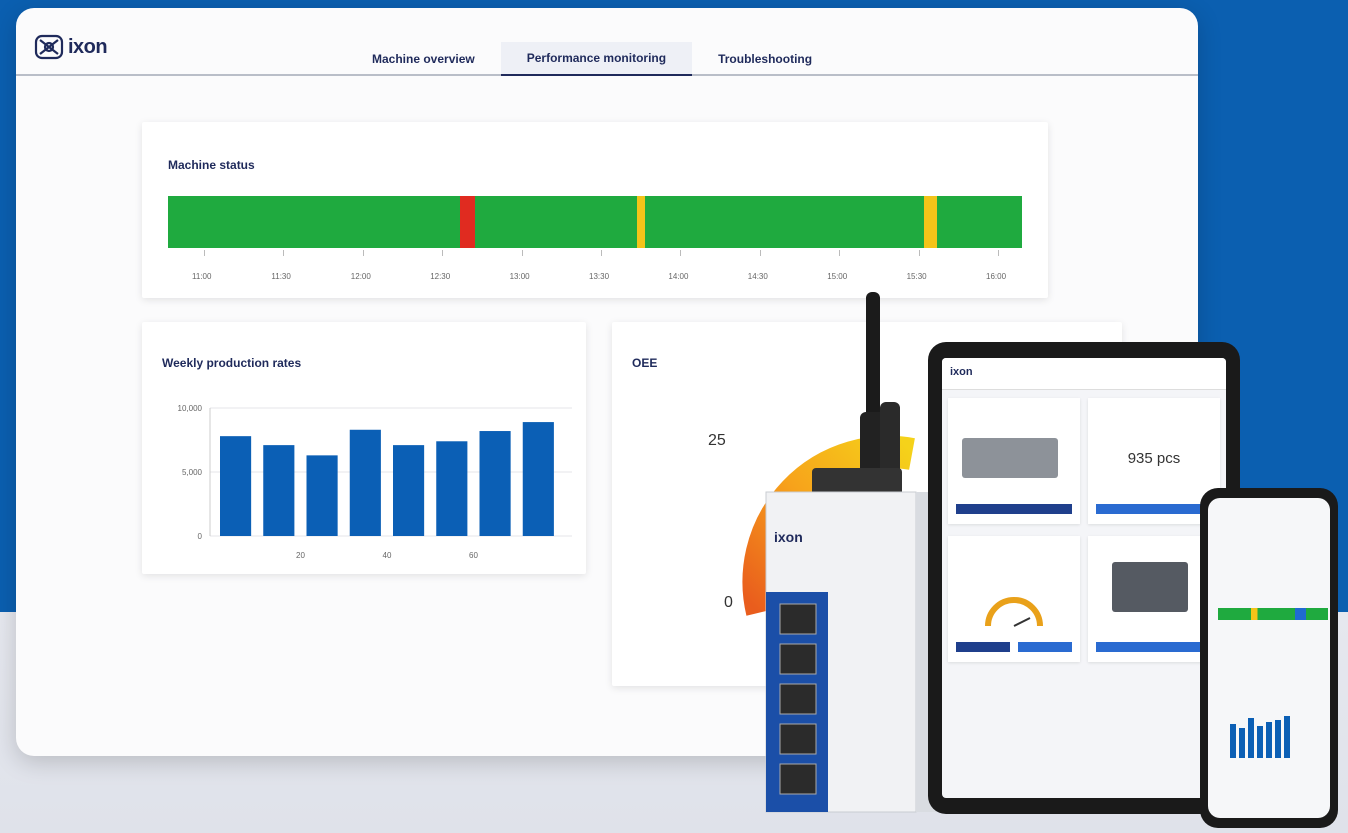 This screenshot has width=1348, height=833. What do you see at coordinates (599, 276) in the screenshot?
I see `time-tick-label: 13:30` at bounding box center [599, 276].